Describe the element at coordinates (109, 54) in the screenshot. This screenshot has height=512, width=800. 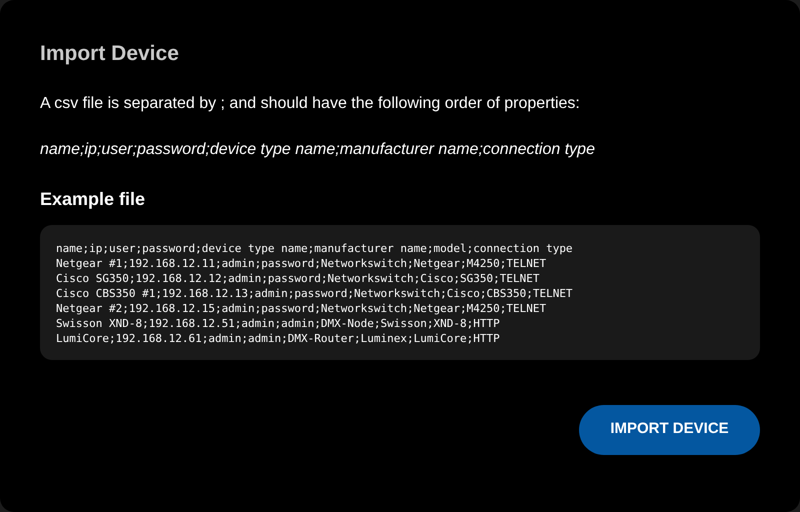
I see `dialog-title: Import Device` at that location.